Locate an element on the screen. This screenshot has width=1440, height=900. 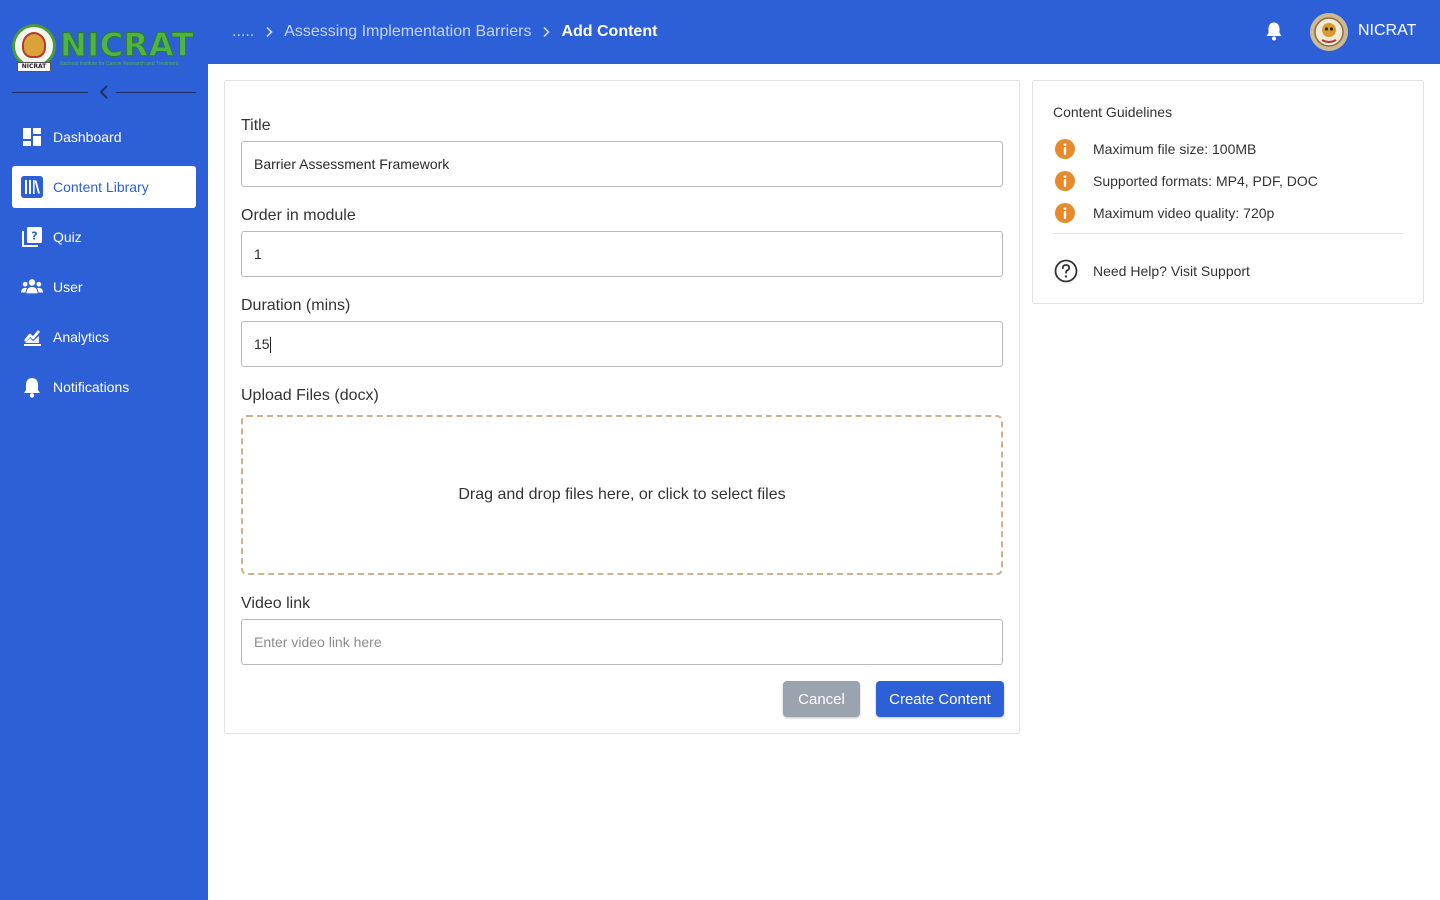
emblem-banner-text: NICRAT is located at coordinates (34, 67).